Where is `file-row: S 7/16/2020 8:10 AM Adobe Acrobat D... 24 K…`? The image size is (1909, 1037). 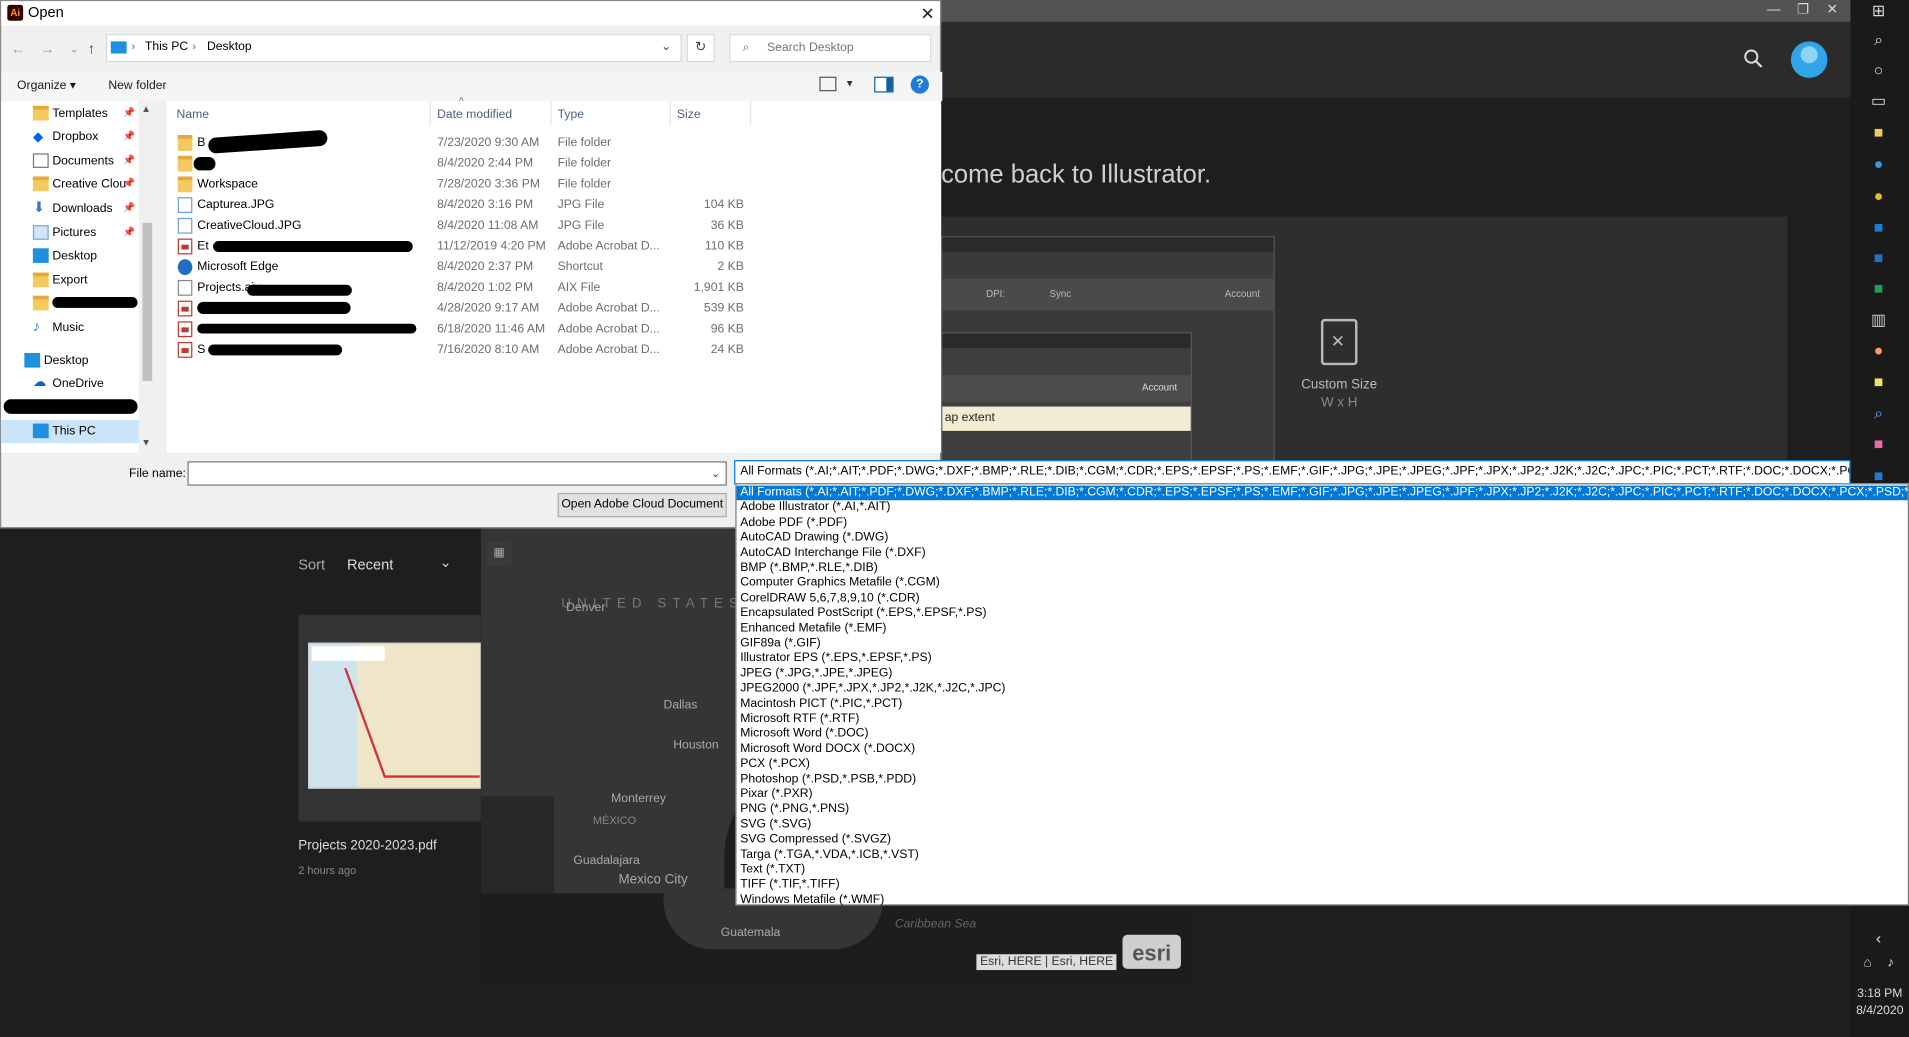 file-row: S 7/16/2020 8:10 AM Adobe Acrobat D... 24 K… is located at coordinates (459, 350).